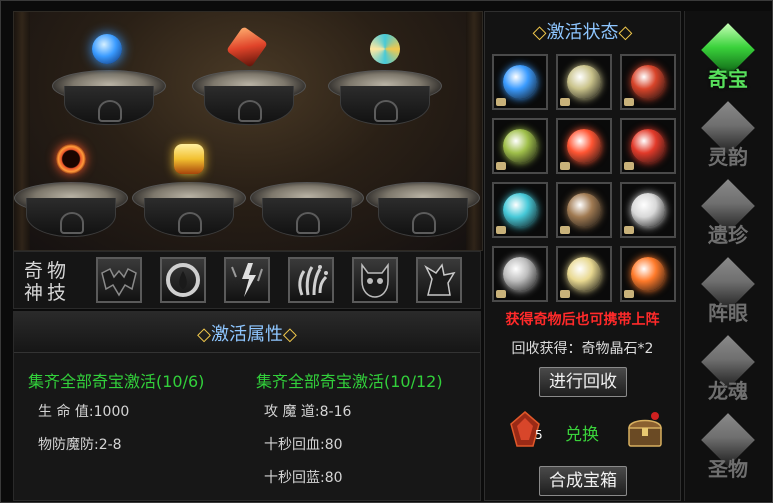 This screenshot has height=503, width=773. Describe the element at coordinates (728, 235) in the screenshot. I see `tab-label: 遗珍` at that location.